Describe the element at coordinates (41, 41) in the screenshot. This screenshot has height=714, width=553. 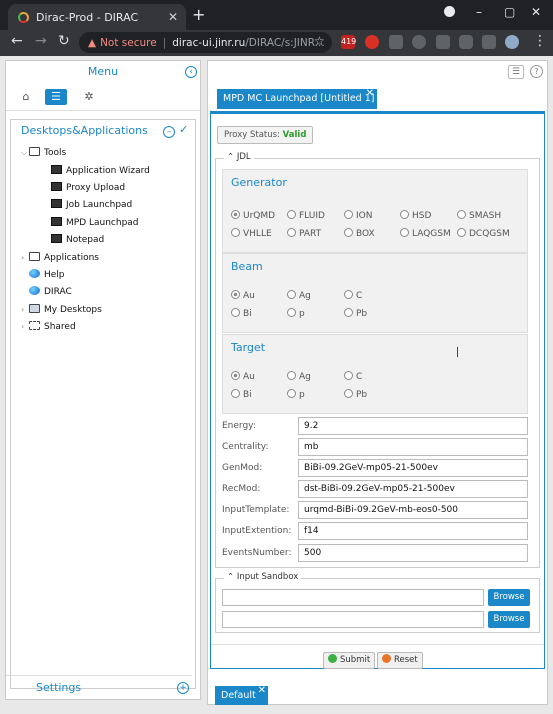
I see `forward-icon: →` at that location.